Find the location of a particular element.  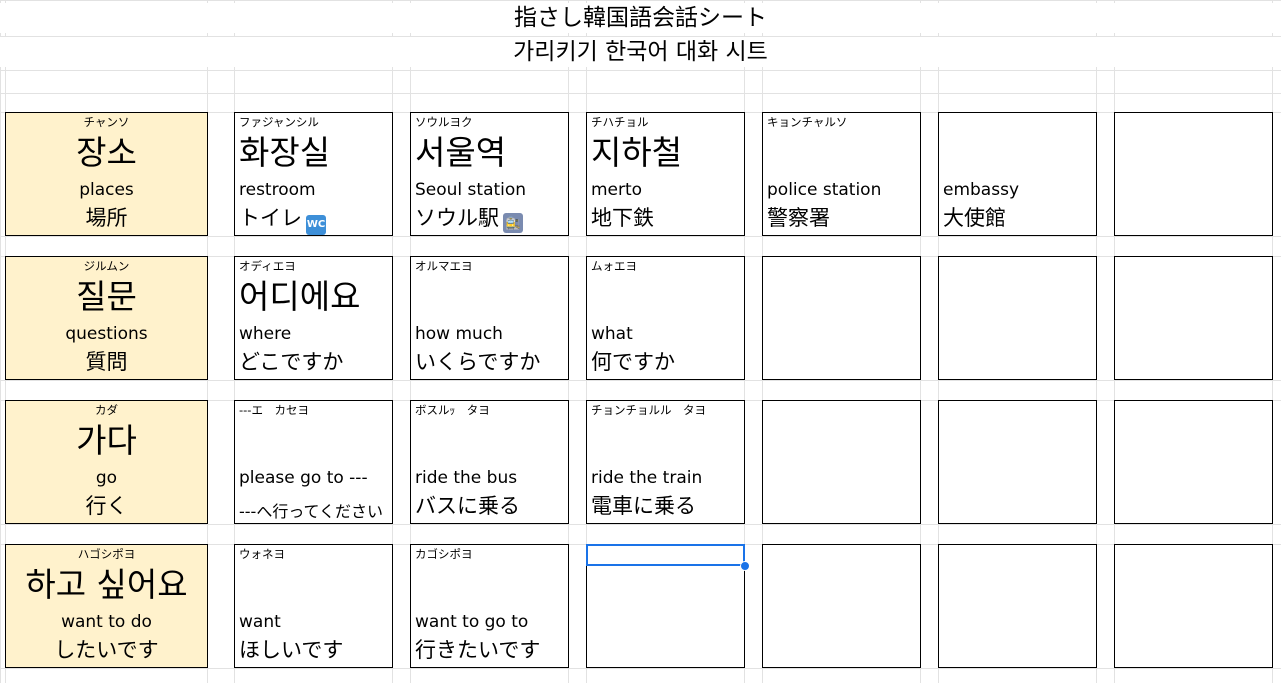

phrase-card: カゴシポヨ want to go to 行きたいです is located at coordinates (489, 606).